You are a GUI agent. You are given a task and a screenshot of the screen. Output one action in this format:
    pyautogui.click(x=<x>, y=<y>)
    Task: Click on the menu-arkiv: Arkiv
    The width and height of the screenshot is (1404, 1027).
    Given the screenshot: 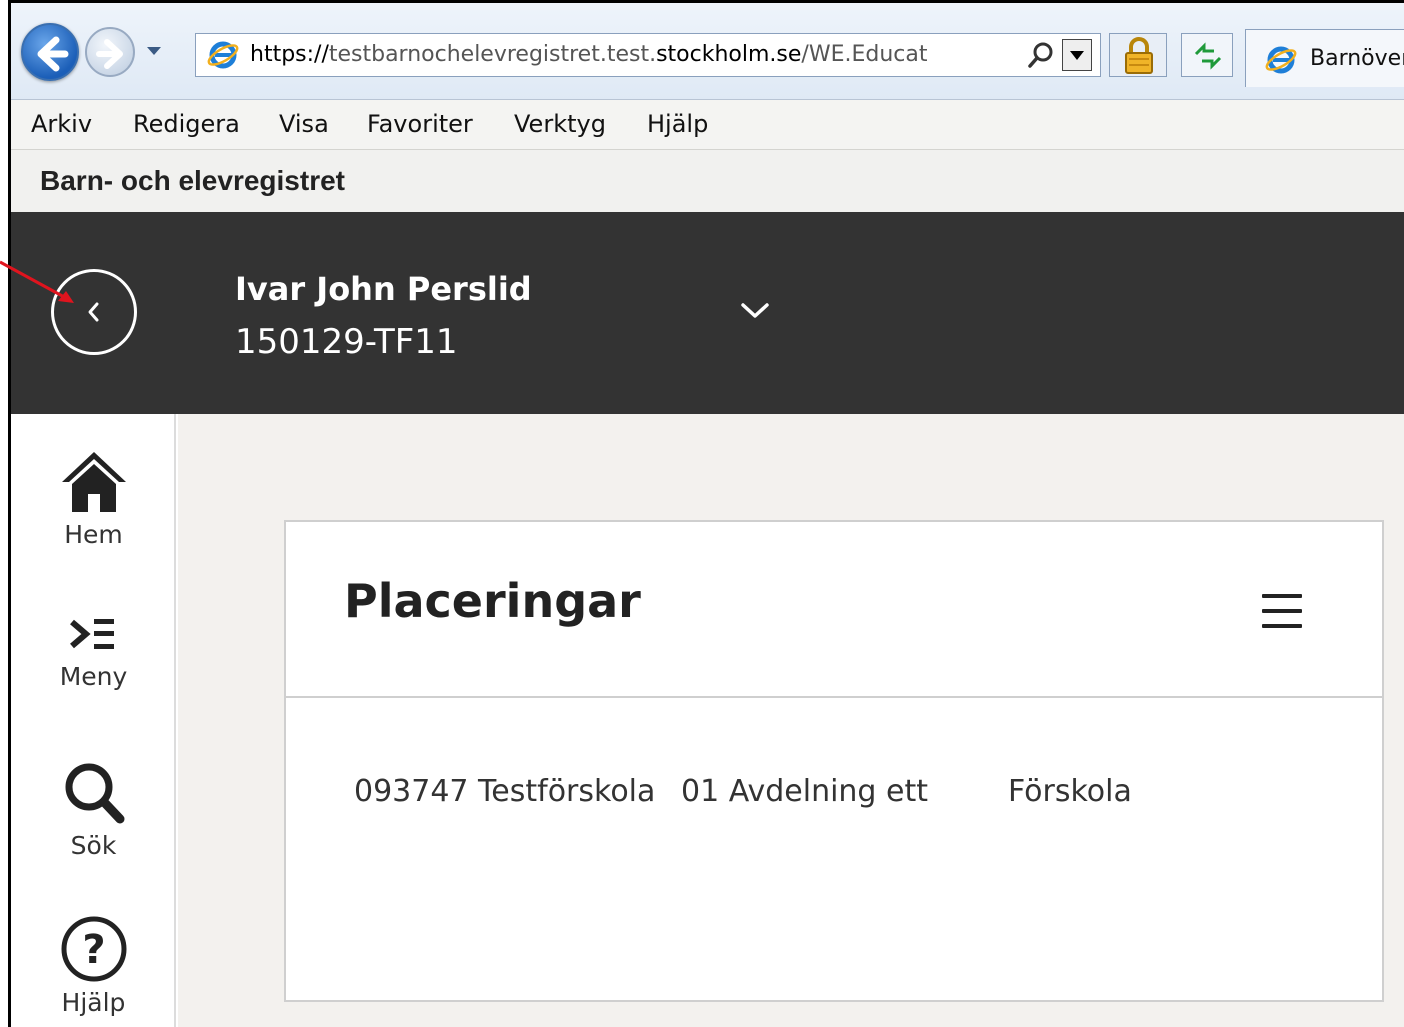 What is the action you would take?
    pyautogui.click(x=61, y=124)
    